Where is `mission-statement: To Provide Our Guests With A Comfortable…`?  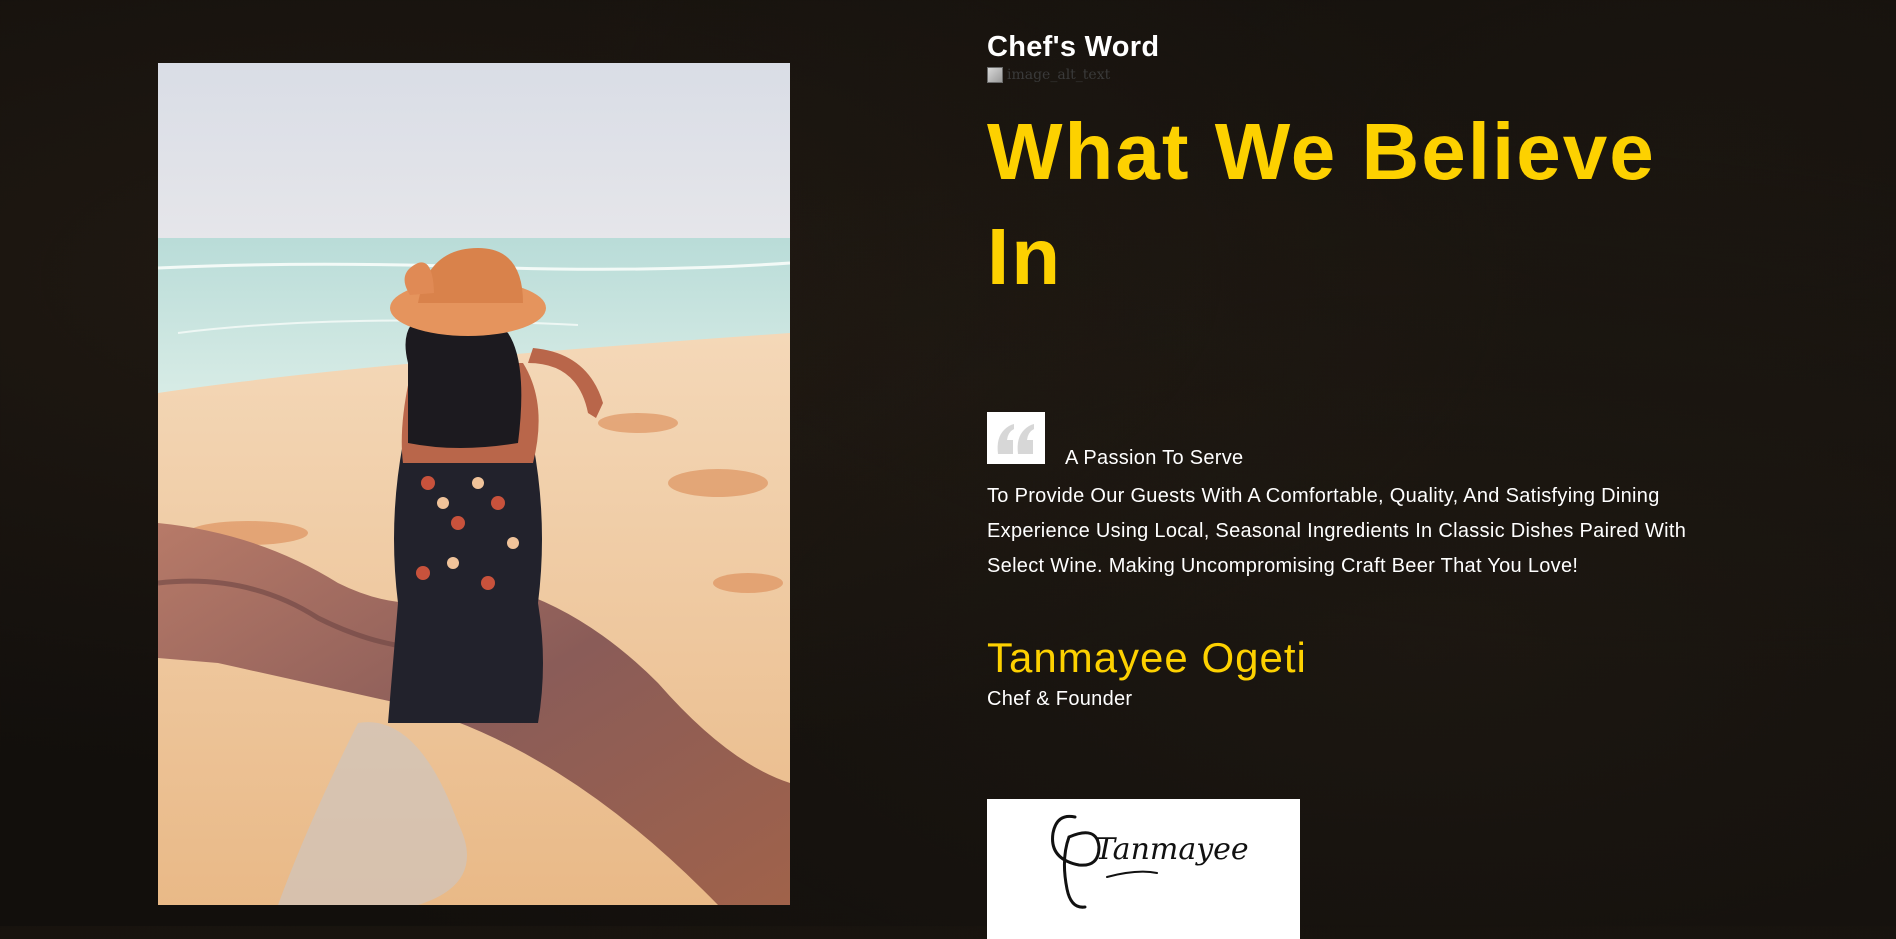
mission-statement: To Provide Our Guests With A Comfortable… is located at coordinates (1337, 531).